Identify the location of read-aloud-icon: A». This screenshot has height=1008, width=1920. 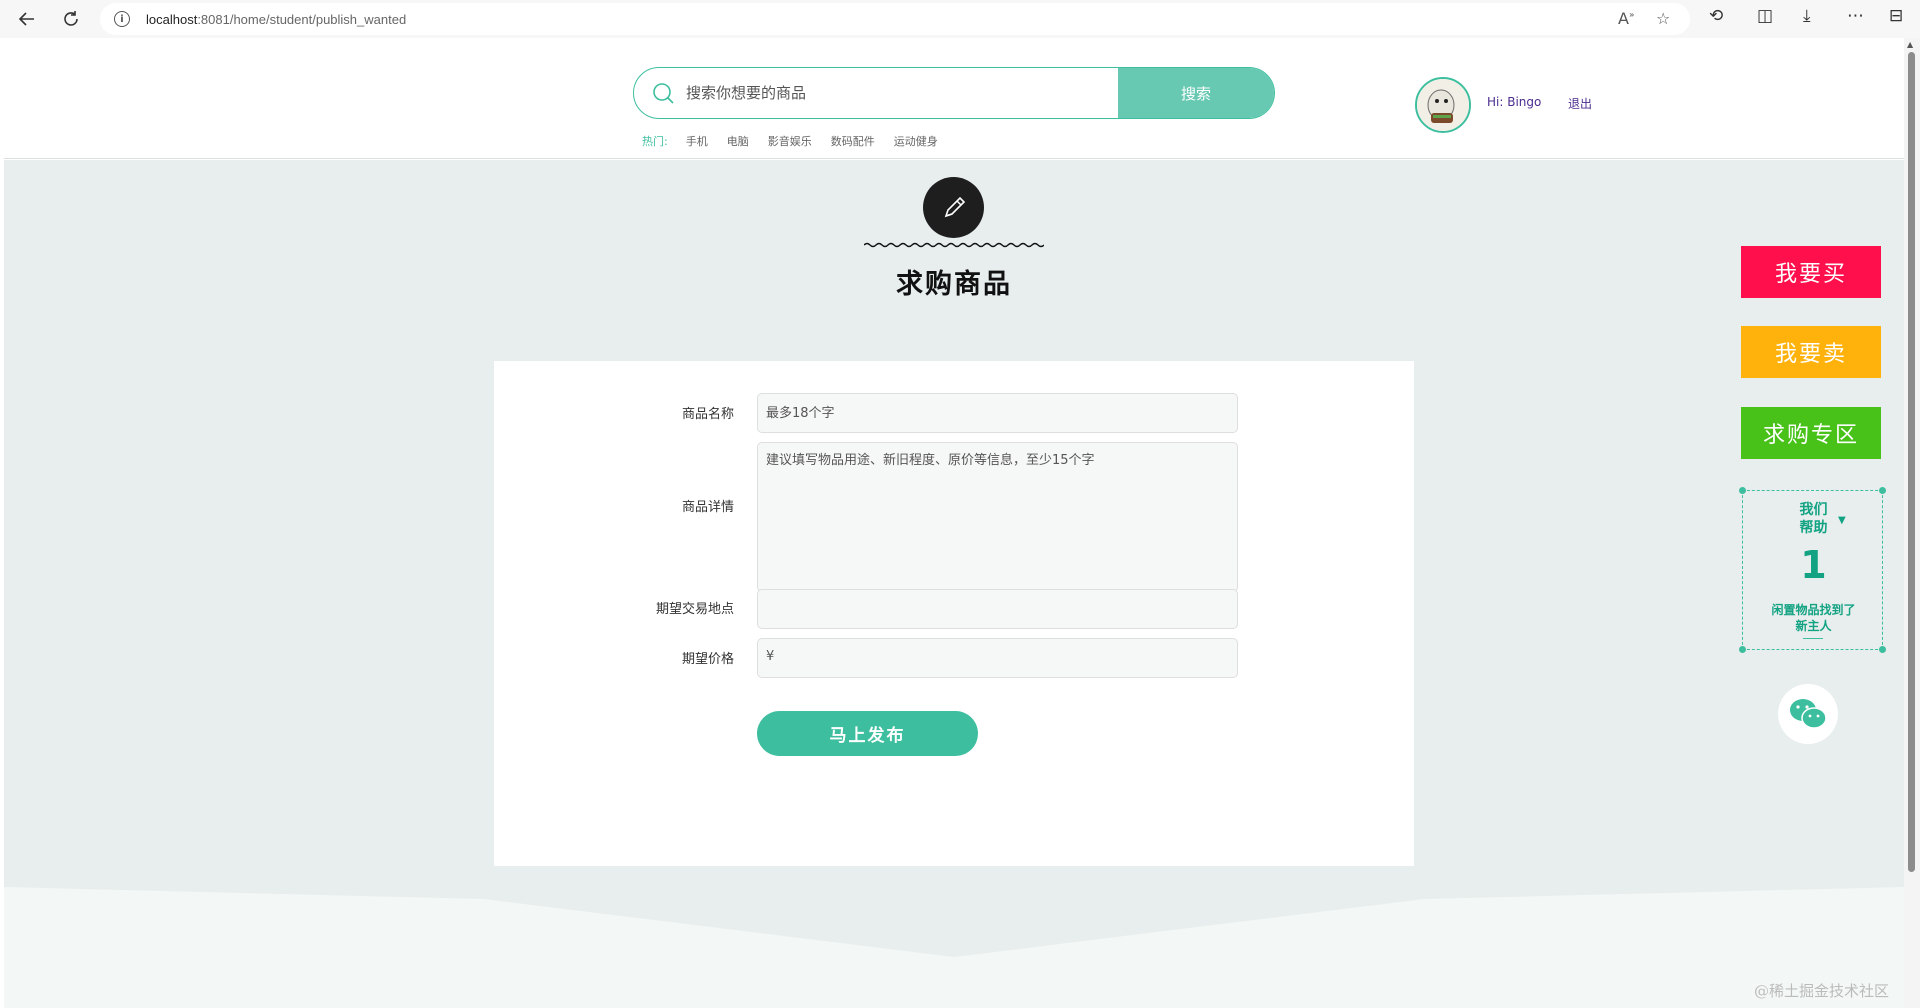
(1626, 18).